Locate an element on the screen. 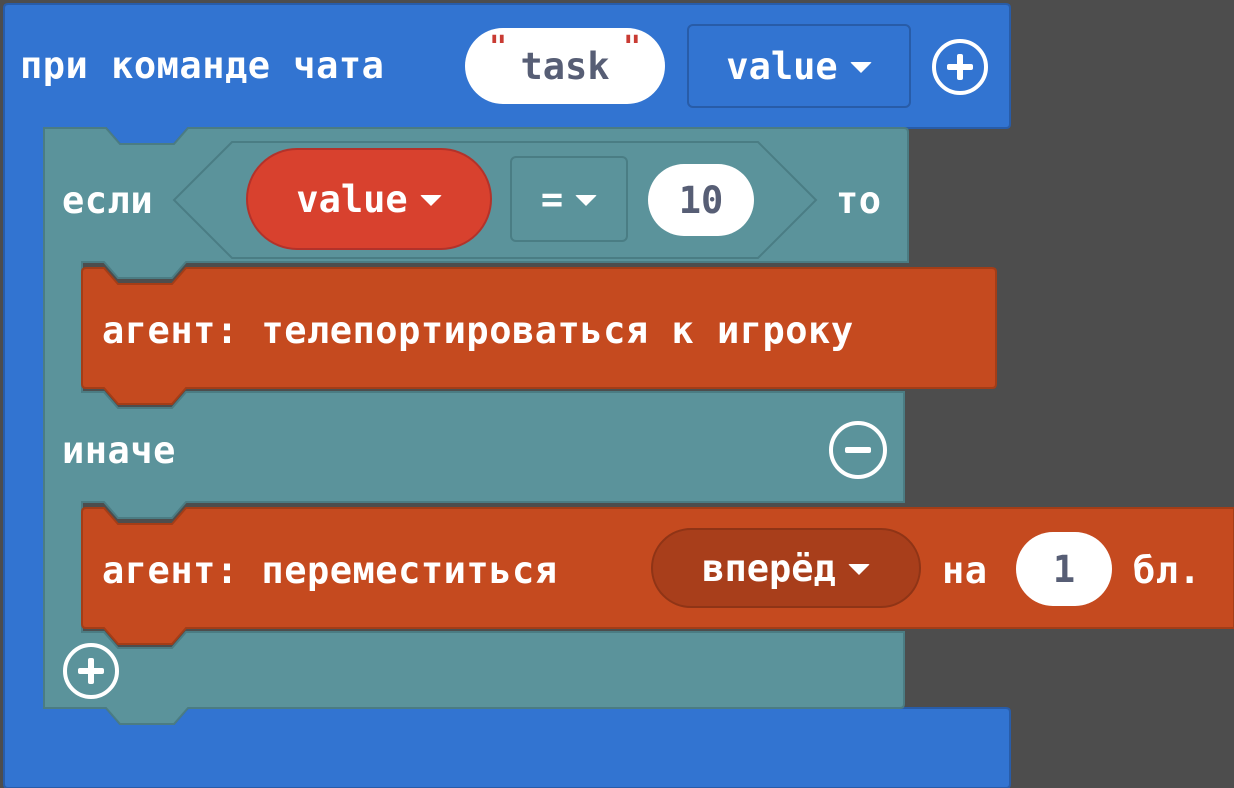 This screenshot has width=1234, height=788. param-dropdown: value is located at coordinates (799, 66).